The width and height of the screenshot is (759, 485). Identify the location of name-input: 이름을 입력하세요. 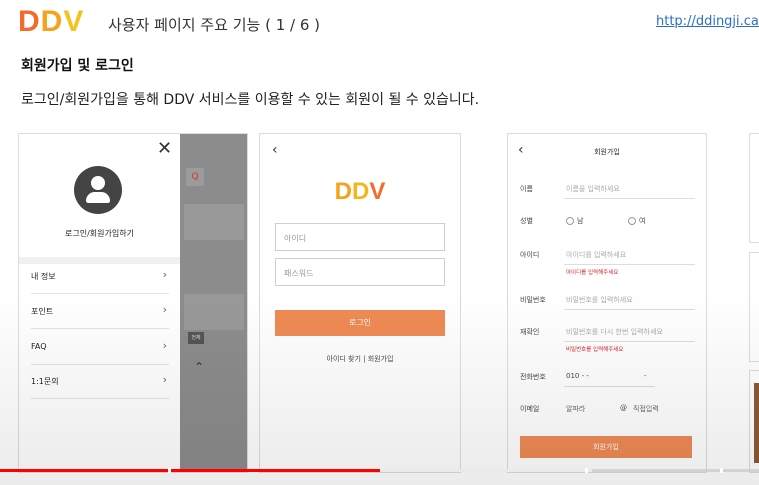
(593, 189).